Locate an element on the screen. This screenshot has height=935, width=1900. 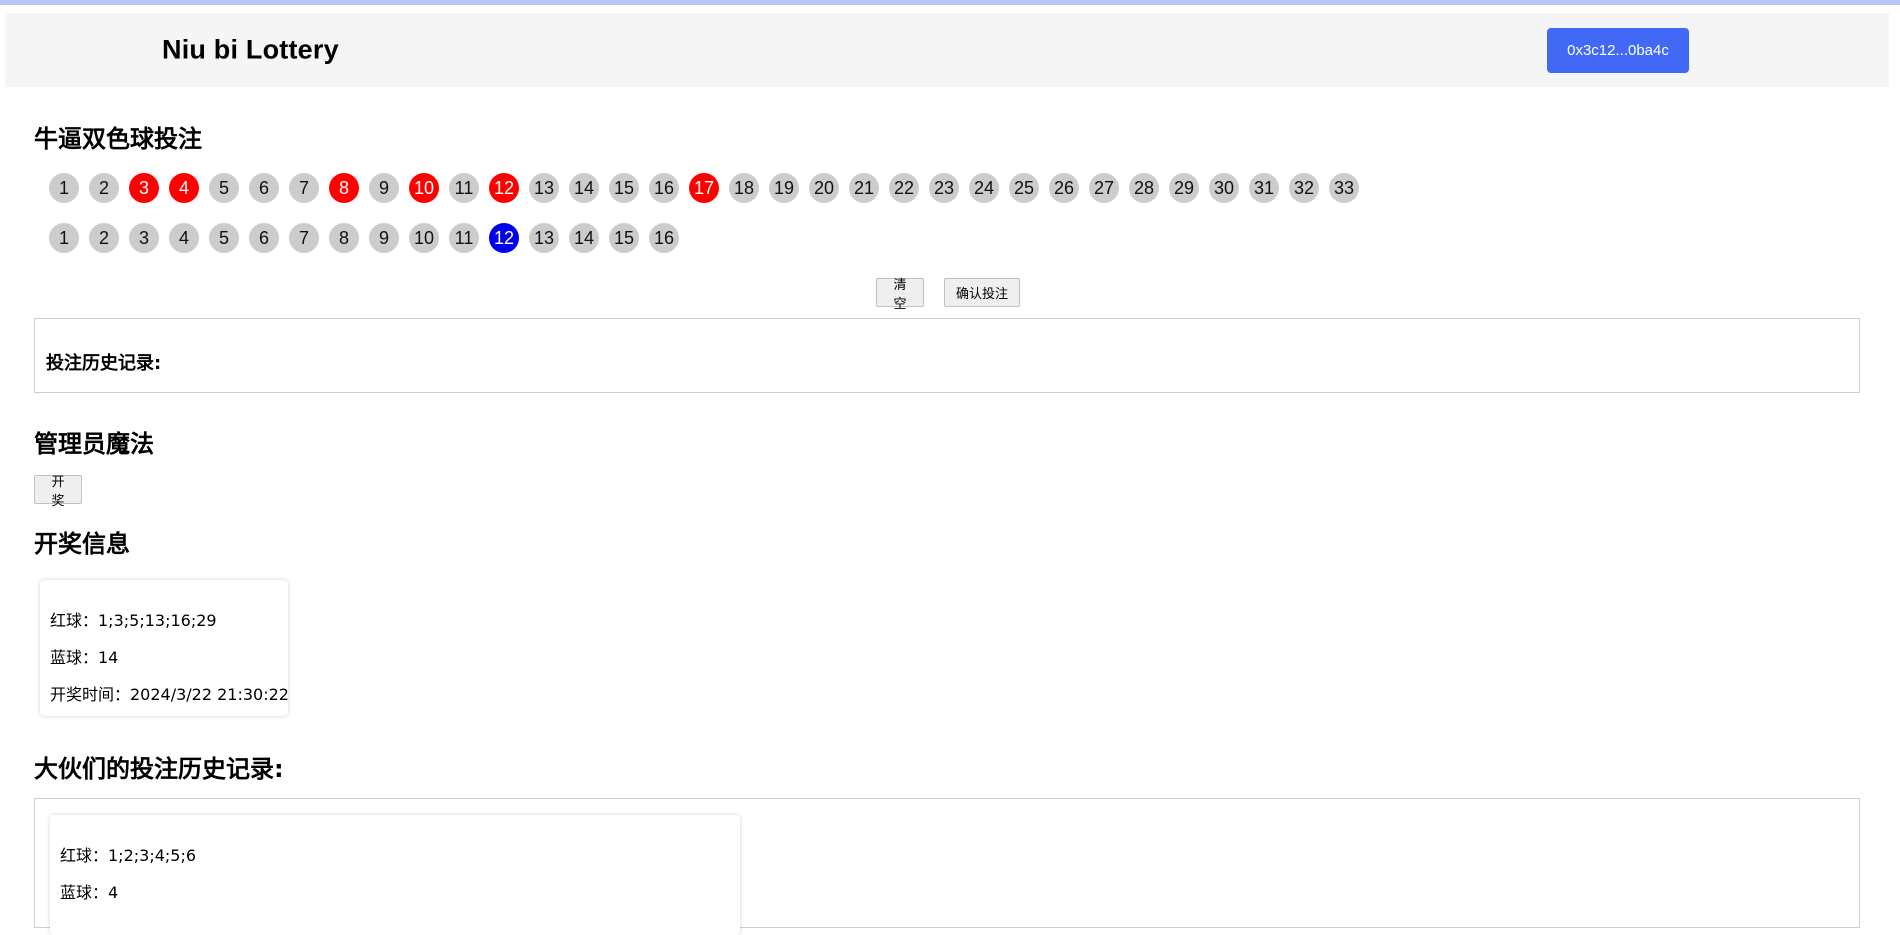
draw-red-balls: 红球：1;3;5;13;16;29 is located at coordinates (133, 620).